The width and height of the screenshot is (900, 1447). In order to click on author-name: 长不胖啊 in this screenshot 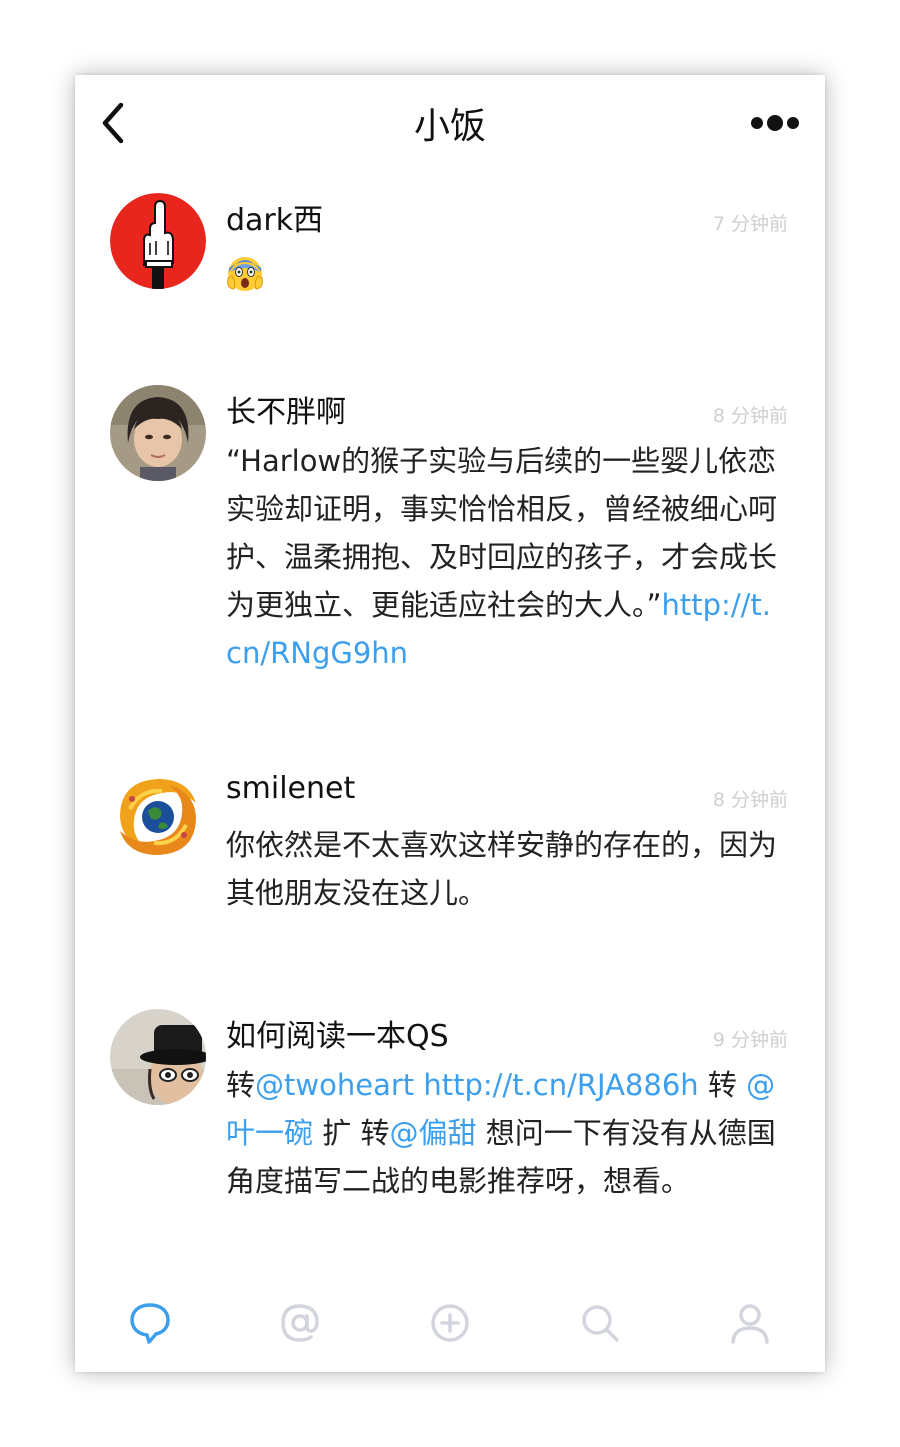, I will do `click(286, 409)`.